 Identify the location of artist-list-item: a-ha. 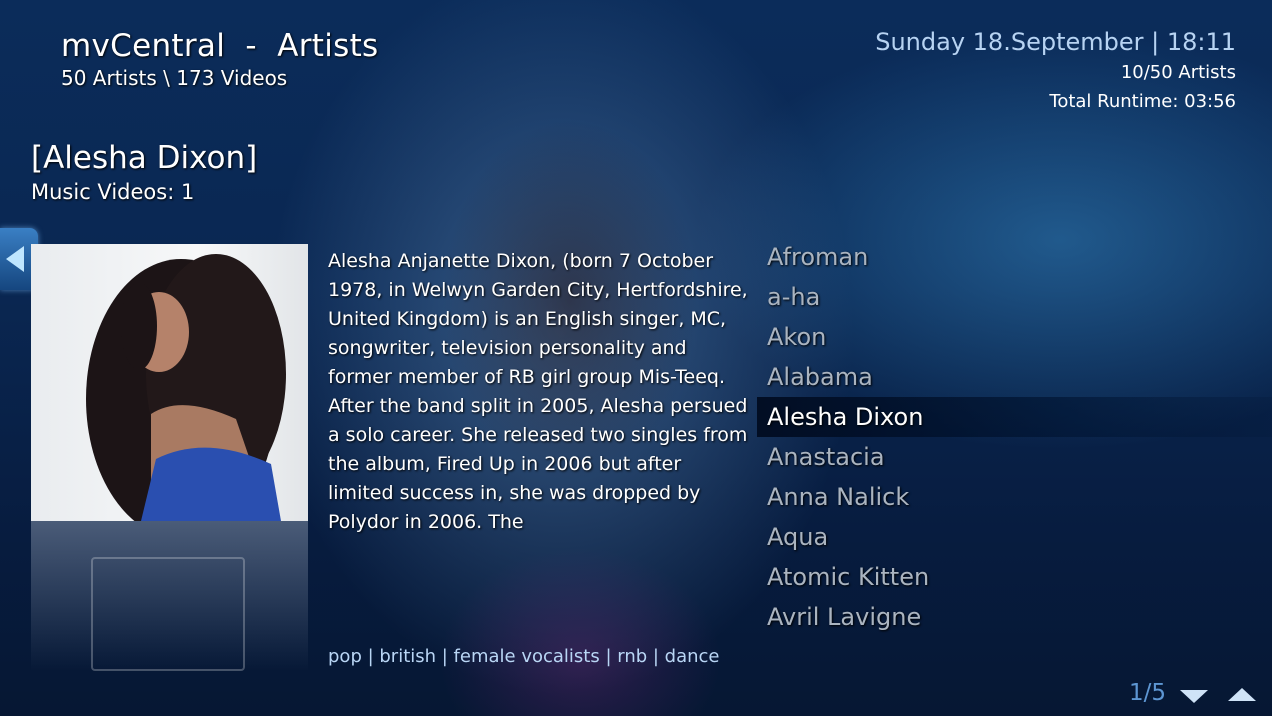
(1014, 297).